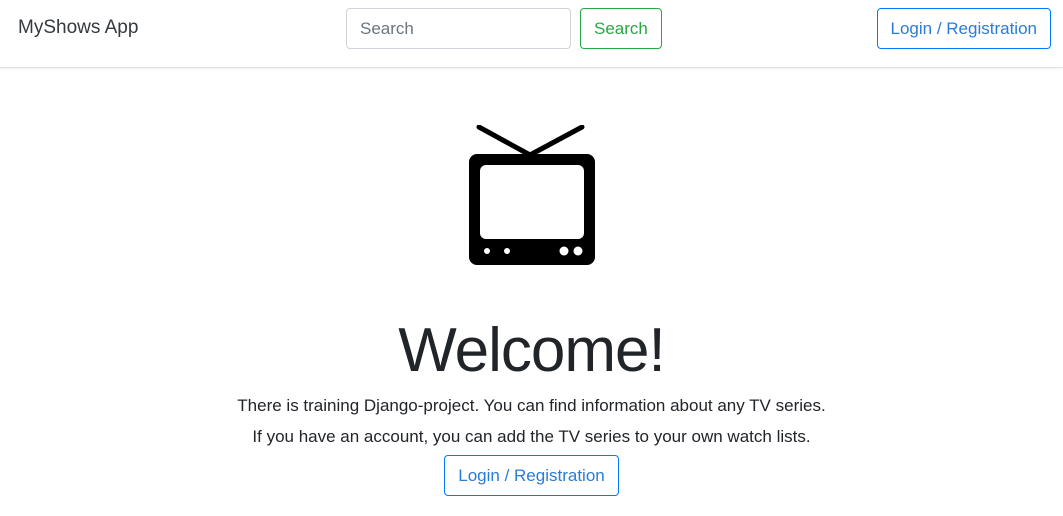 The width and height of the screenshot is (1063, 516). What do you see at coordinates (531, 476) in the screenshot?
I see `main-login-registration-button: Login / Registration` at bounding box center [531, 476].